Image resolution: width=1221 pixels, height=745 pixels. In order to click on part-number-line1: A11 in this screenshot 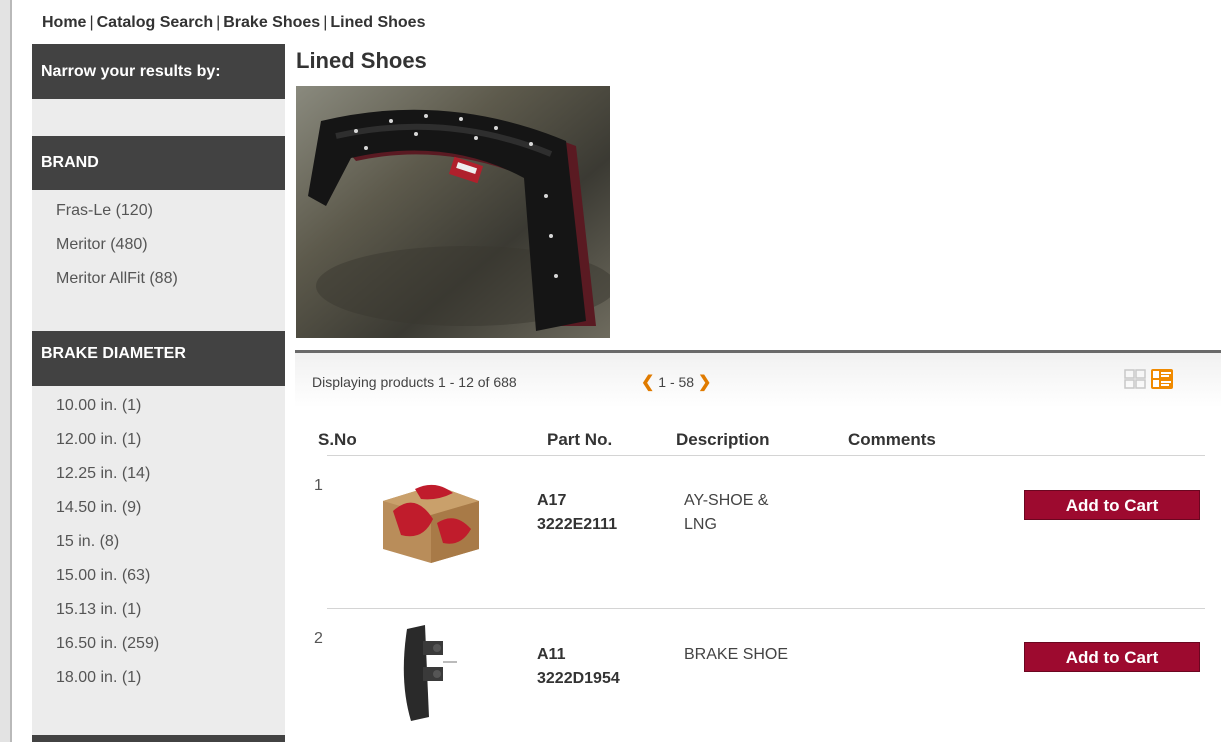, I will do `click(551, 654)`.